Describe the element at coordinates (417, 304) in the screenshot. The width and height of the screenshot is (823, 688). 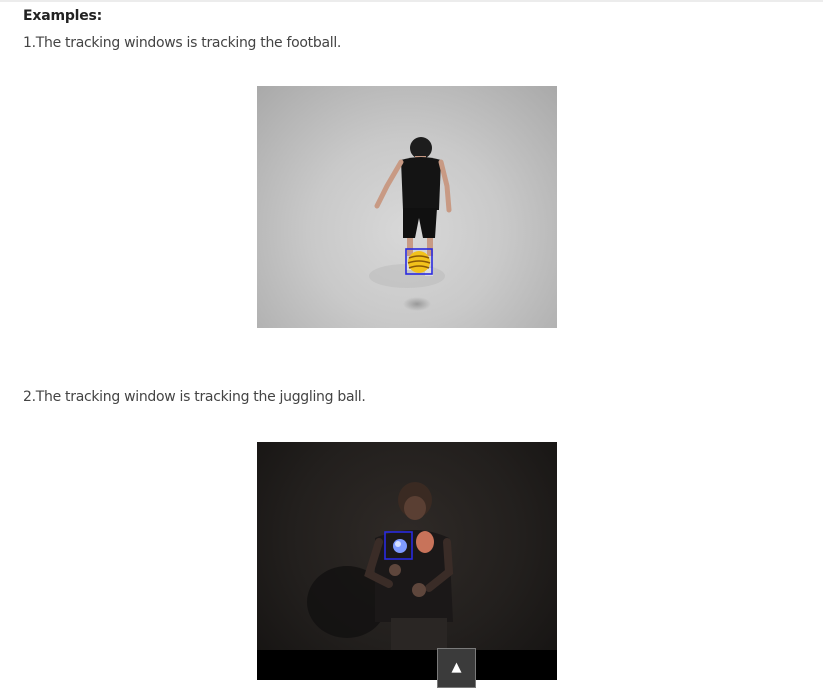
I see `ball-shadow` at that location.